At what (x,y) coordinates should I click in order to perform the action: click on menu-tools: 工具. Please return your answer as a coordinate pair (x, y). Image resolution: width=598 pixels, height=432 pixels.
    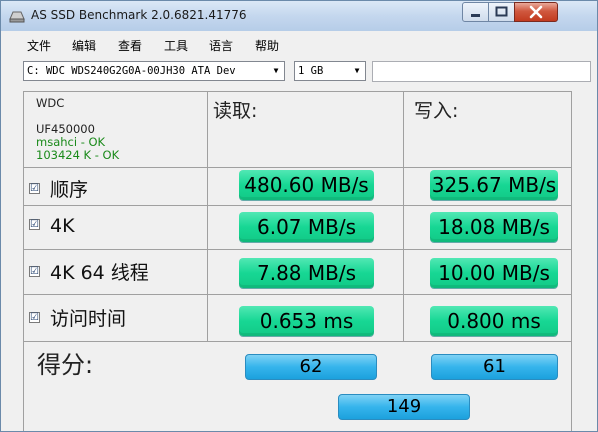
    Looking at the image, I should click on (176, 45).